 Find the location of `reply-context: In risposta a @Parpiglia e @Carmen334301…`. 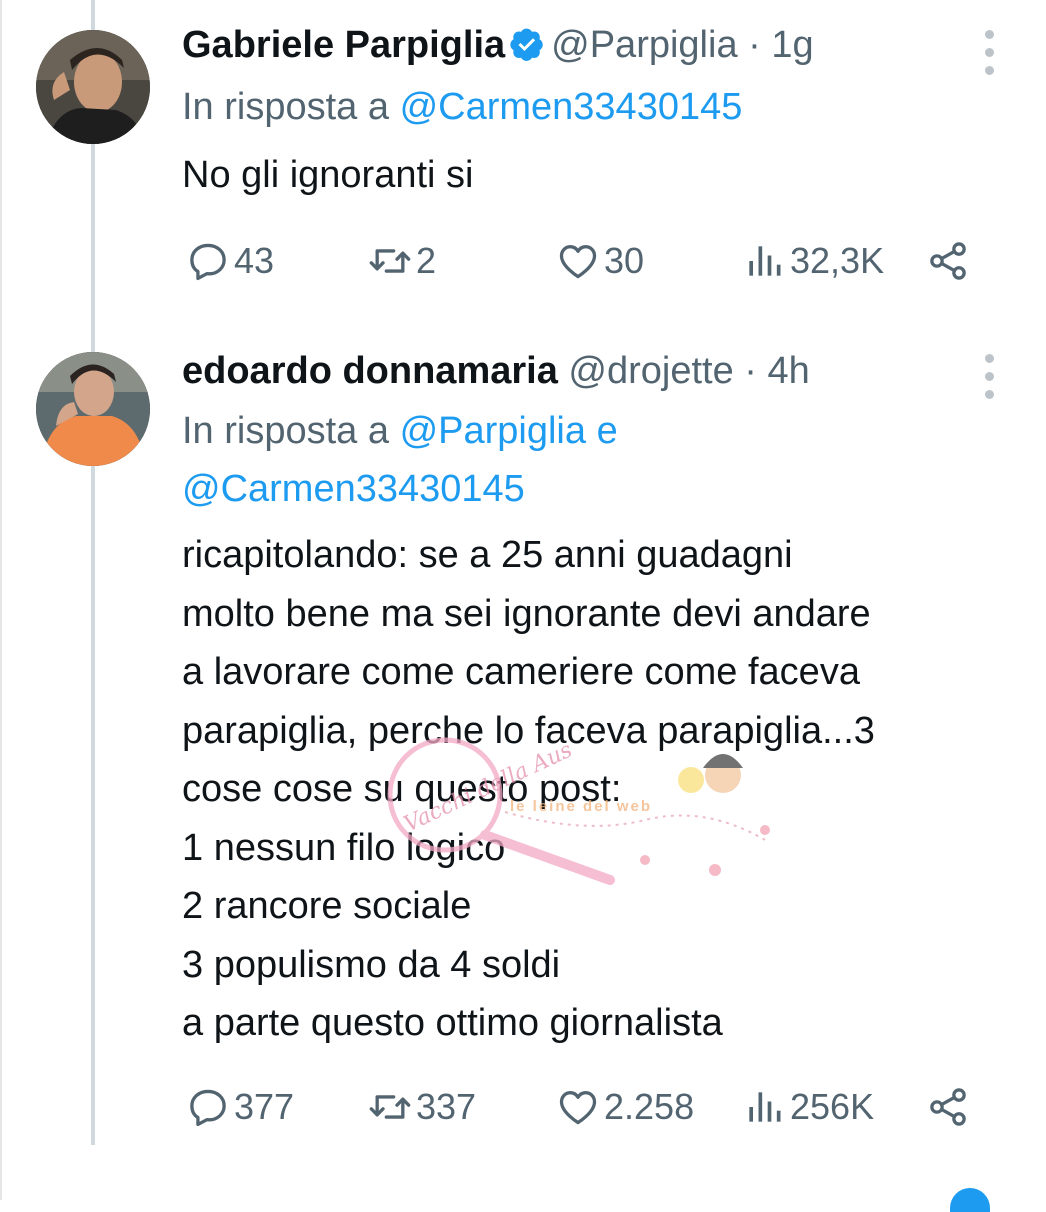

reply-context: In risposta a @Parpiglia e @Carmen334301… is located at coordinates (594, 460).